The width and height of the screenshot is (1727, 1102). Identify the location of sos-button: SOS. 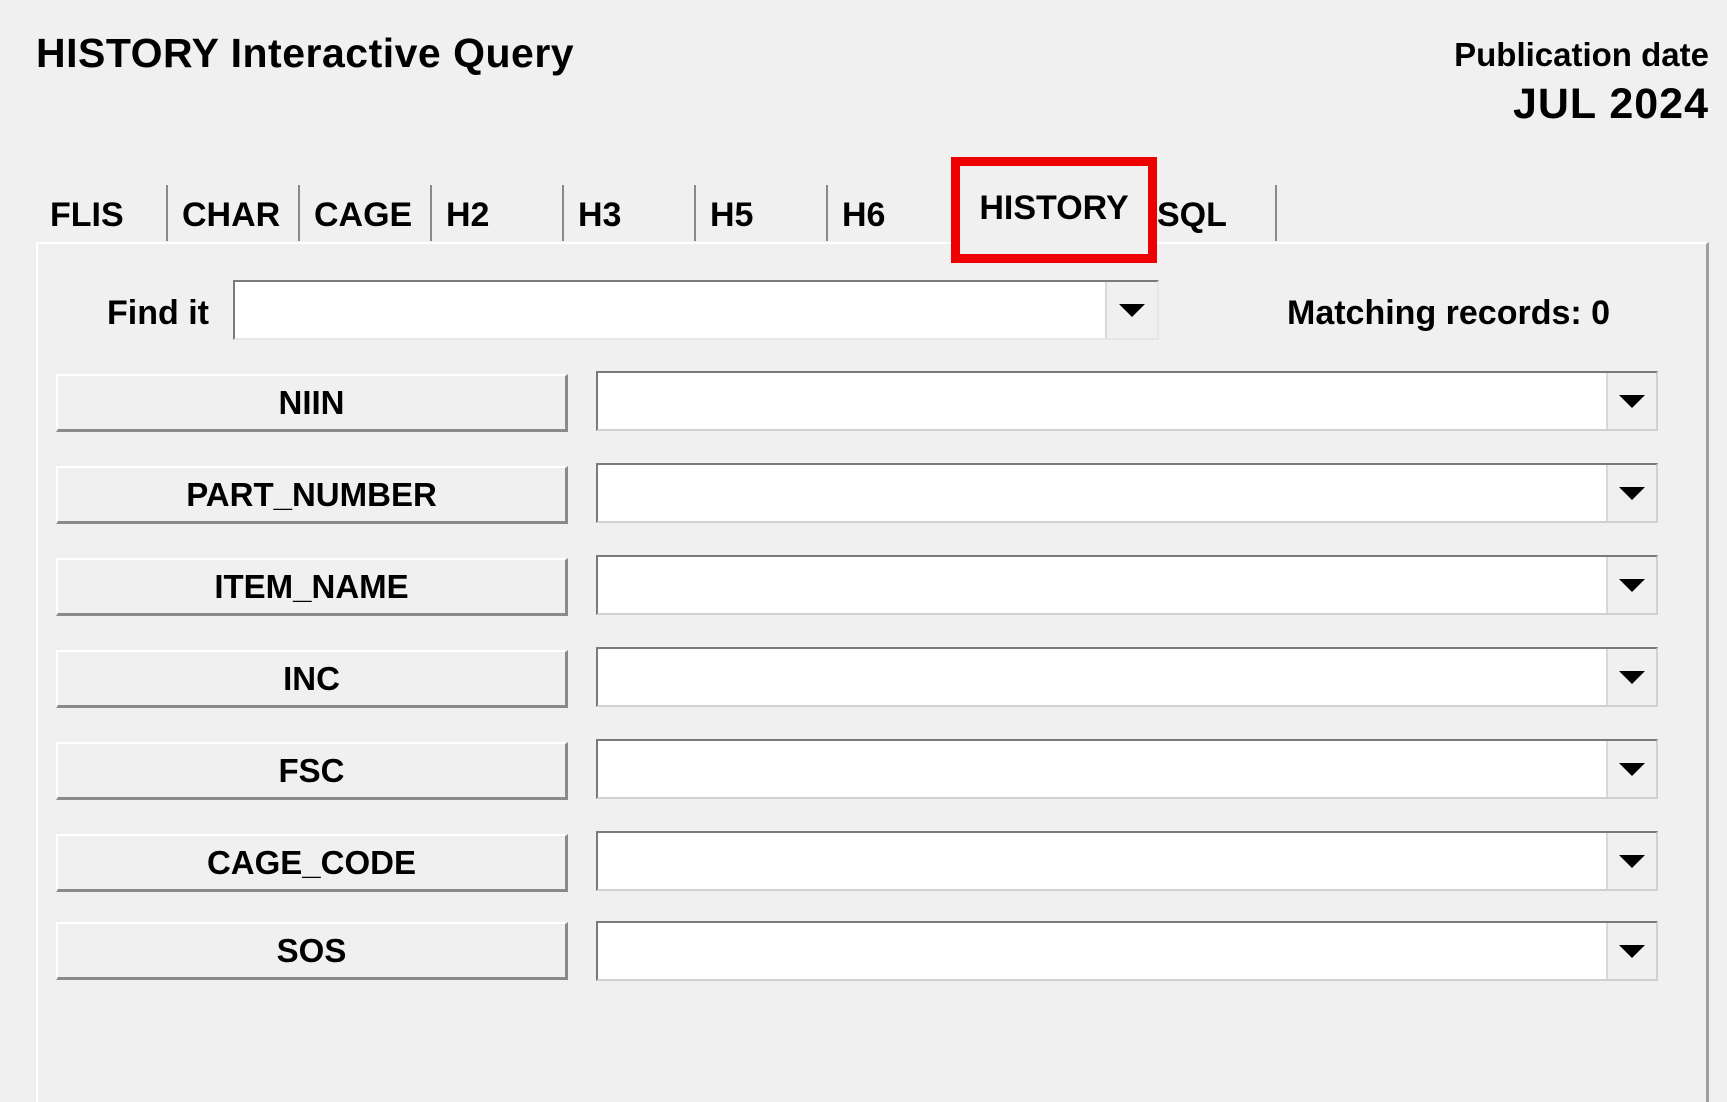
(312, 951).